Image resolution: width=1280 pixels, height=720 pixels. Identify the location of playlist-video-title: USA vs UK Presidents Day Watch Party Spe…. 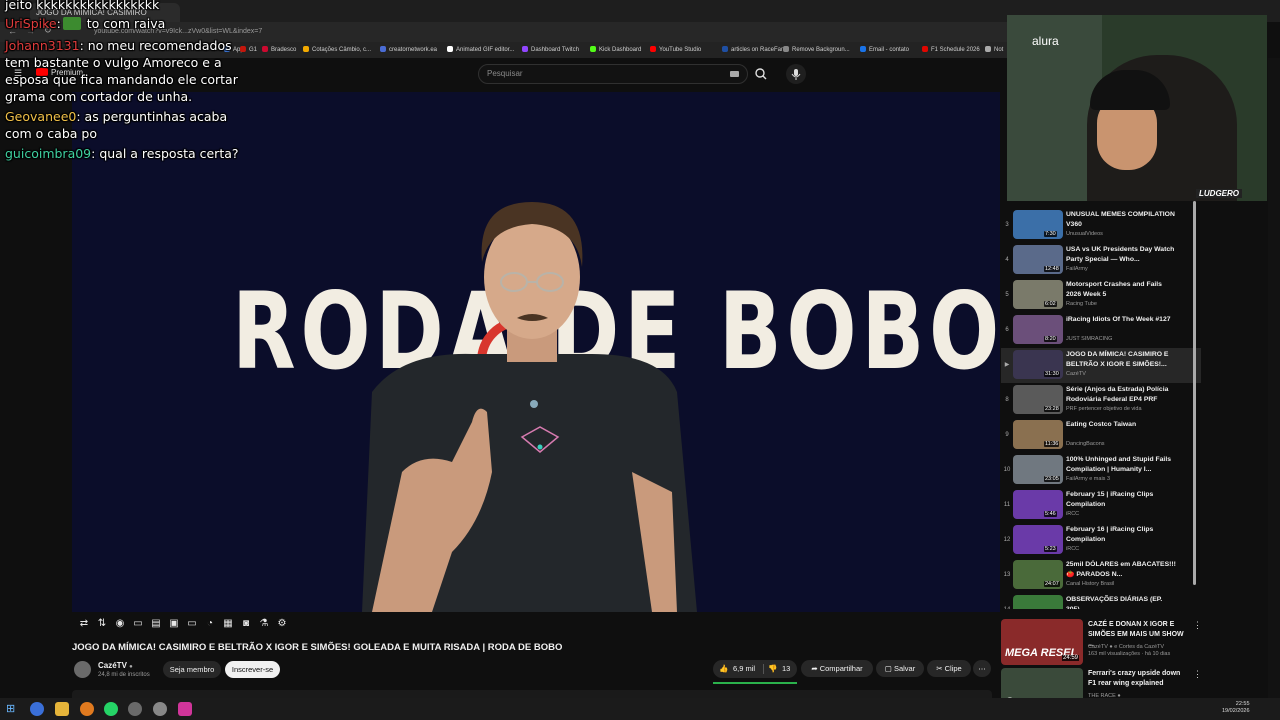
(1121, 255).